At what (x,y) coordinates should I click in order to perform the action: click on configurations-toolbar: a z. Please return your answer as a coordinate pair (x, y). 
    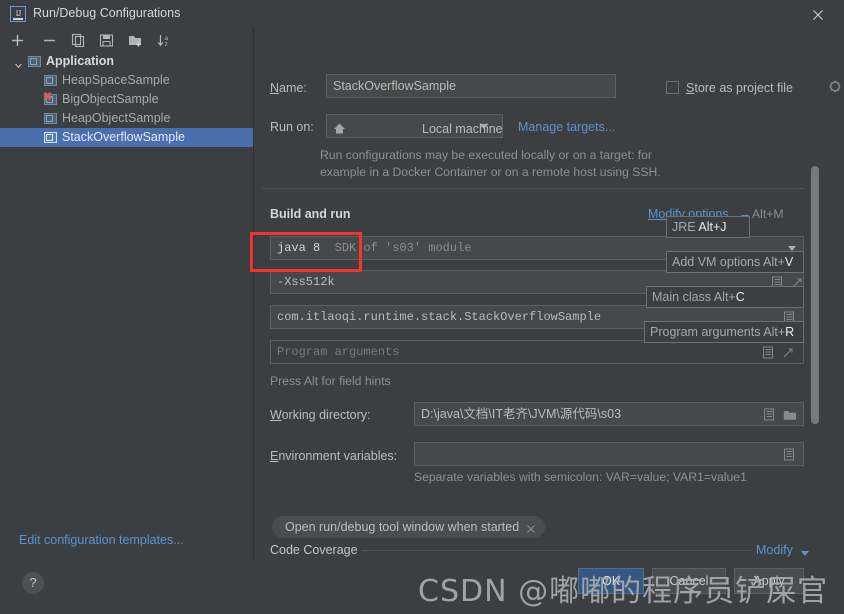
    Looking at the image, I should click on (126, 40).